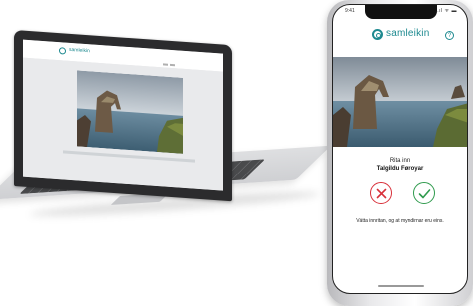 Image resolution: width=473 pixels, height=306 pixels. I want to click on service-name: Talgildu Føroyar, so click(400, 169).